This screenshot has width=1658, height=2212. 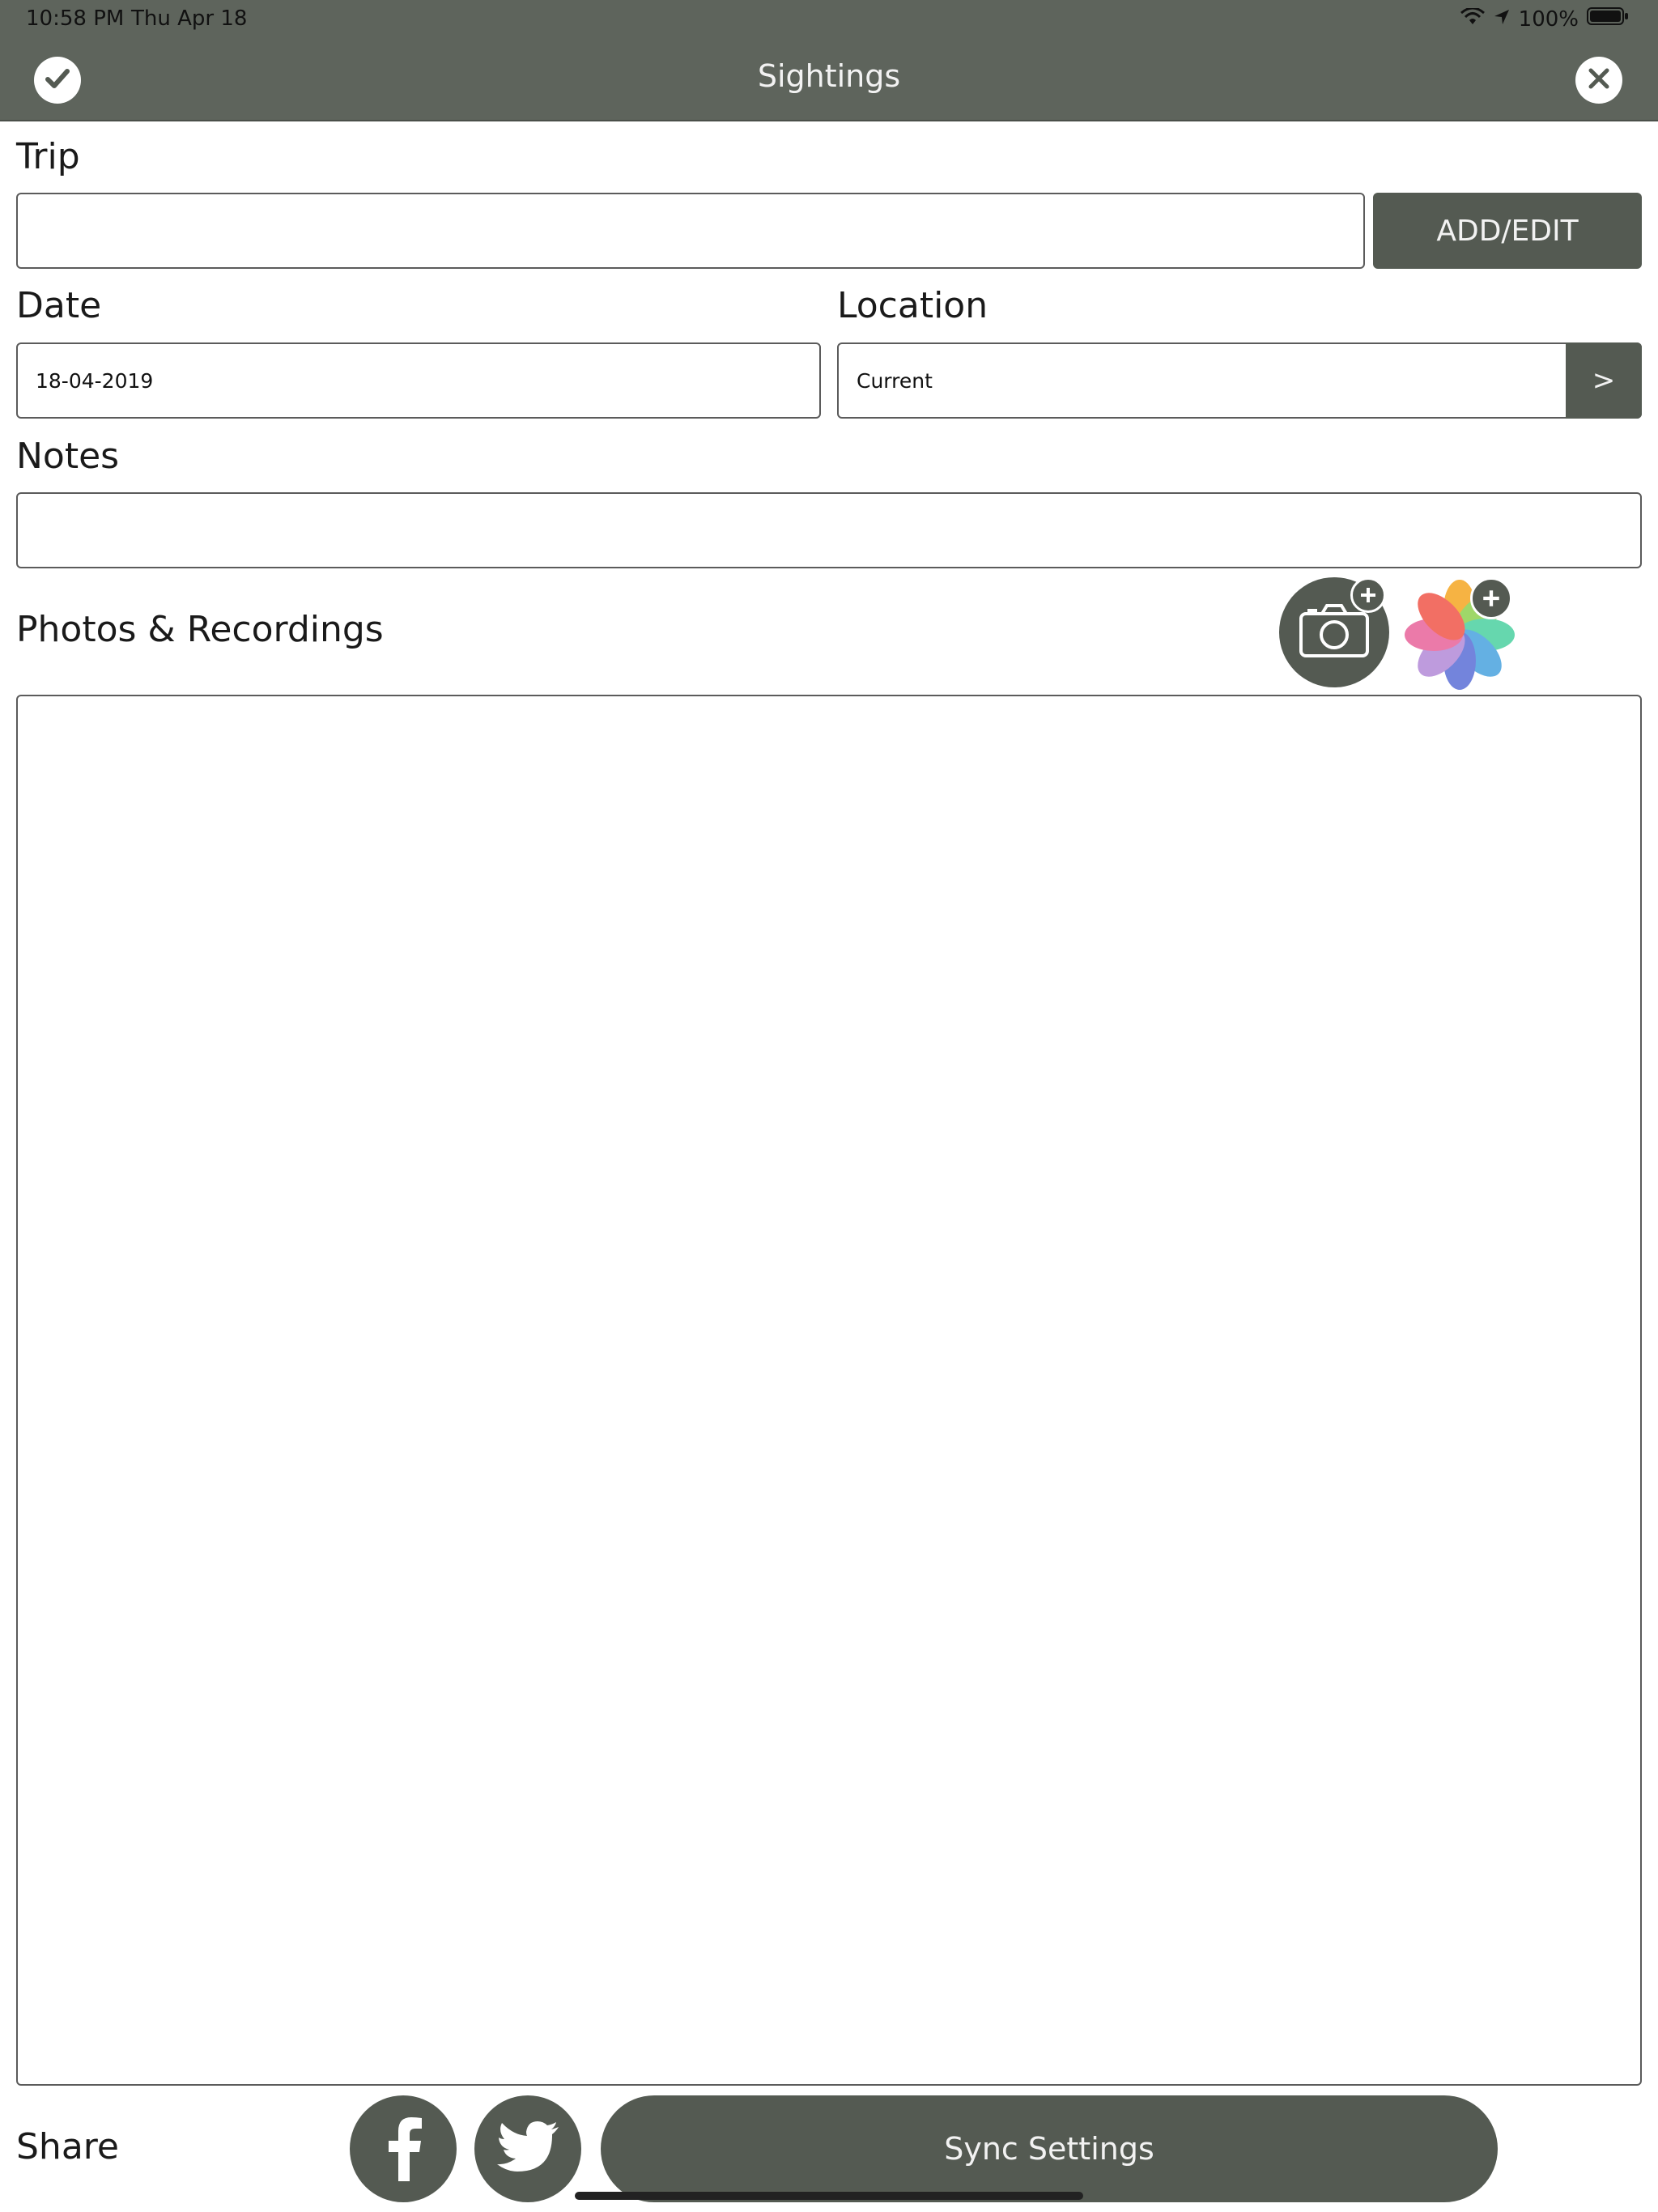 I want to click on twitter-icon, so click(x=527, y=2149).